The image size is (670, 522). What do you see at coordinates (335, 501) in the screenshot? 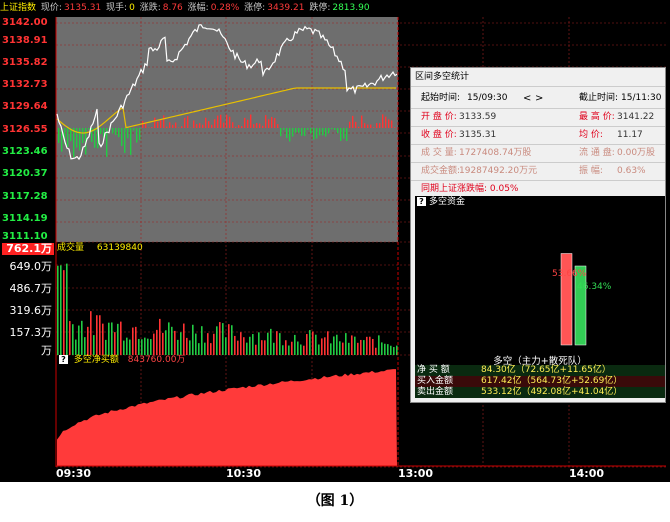
I see `figure-caption: （图 1）` at bounding box center [335, 501].